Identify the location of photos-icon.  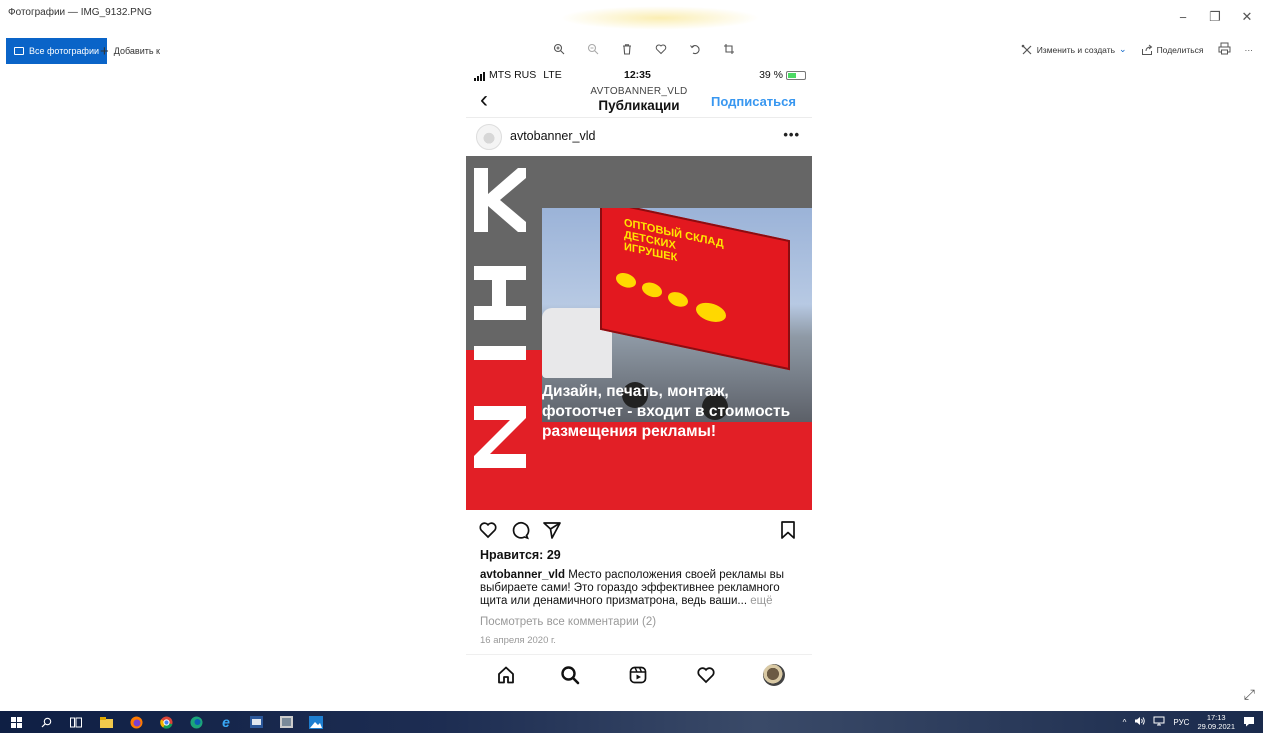
(19, 51).